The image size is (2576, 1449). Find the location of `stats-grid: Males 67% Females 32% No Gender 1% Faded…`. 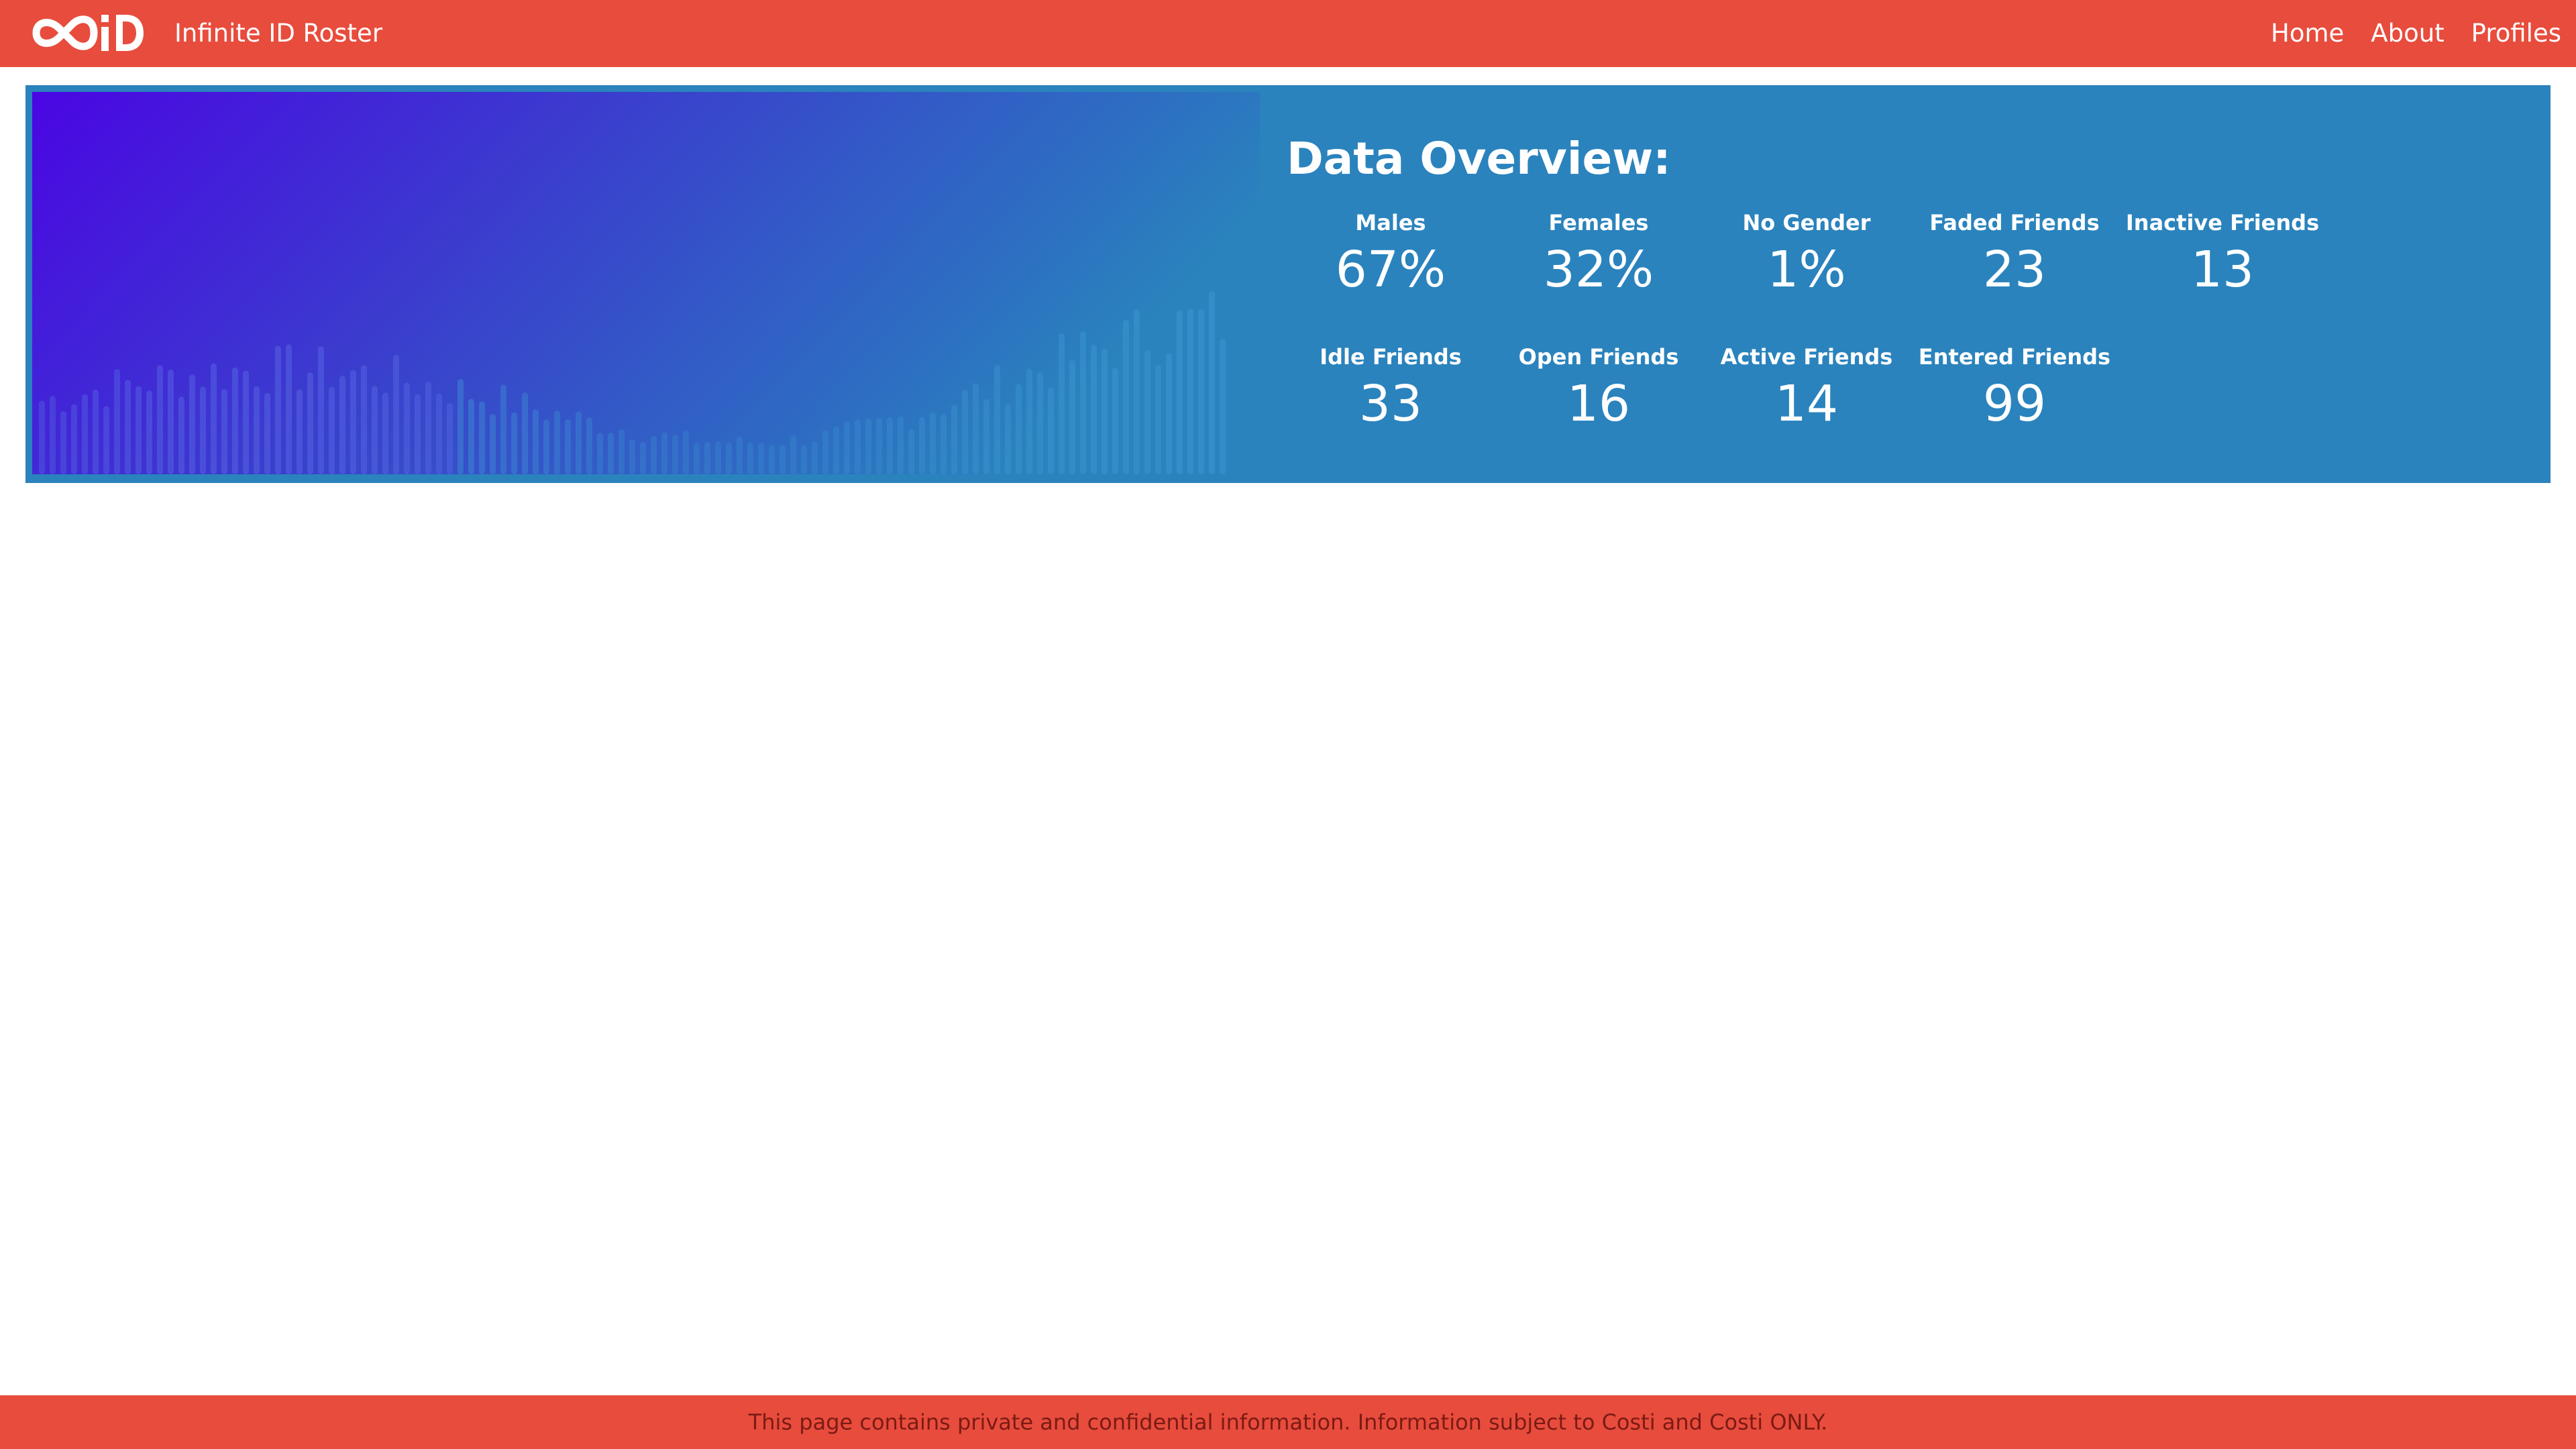

stats-grid: Males 67% Females 32% No Gender 1% Faded… is located at coordinates (1806, 343).